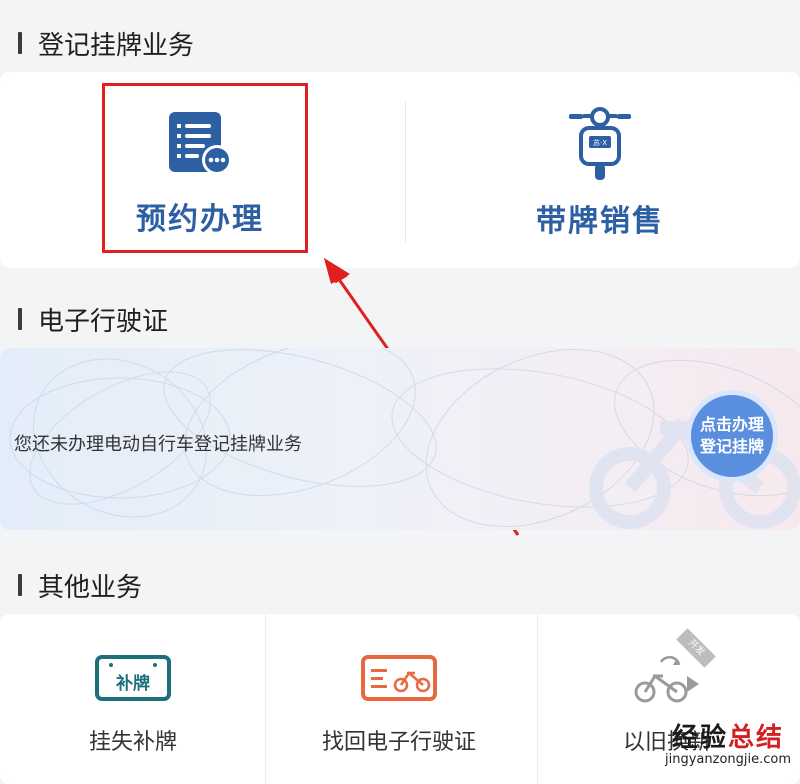 Image resolution: width=800 pixels, height=784 pixels. I want to click on apply-line1: 点击办理, so click(731, 424).